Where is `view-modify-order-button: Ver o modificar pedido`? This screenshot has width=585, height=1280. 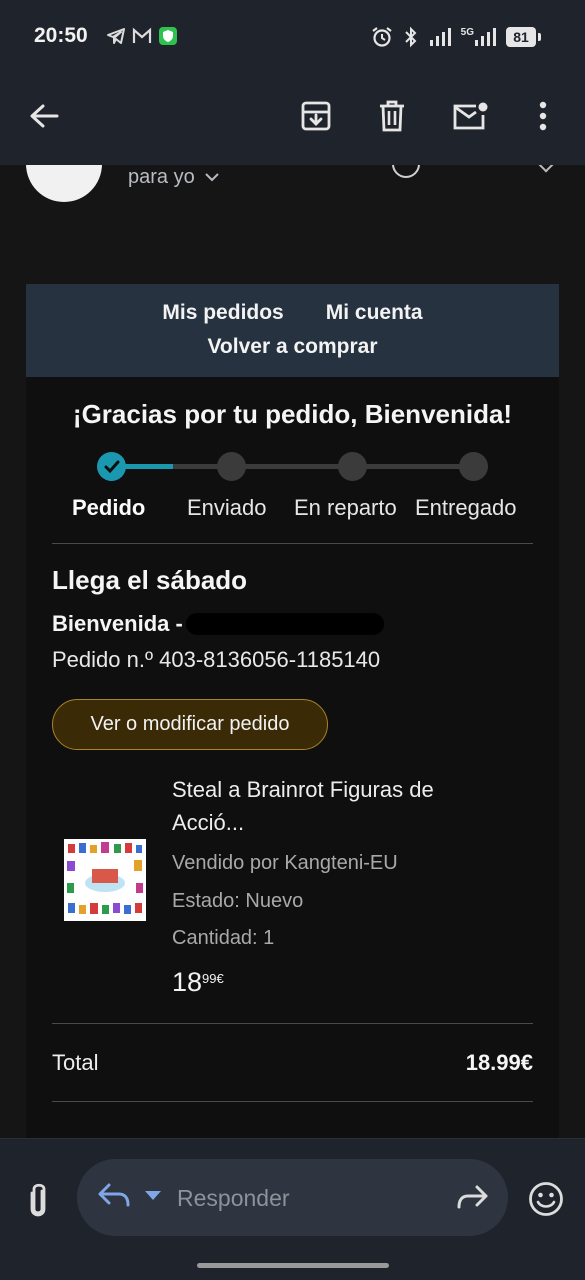 view-modify-order-button: Ver o modificar pedido is located at coordinates (190, 724).